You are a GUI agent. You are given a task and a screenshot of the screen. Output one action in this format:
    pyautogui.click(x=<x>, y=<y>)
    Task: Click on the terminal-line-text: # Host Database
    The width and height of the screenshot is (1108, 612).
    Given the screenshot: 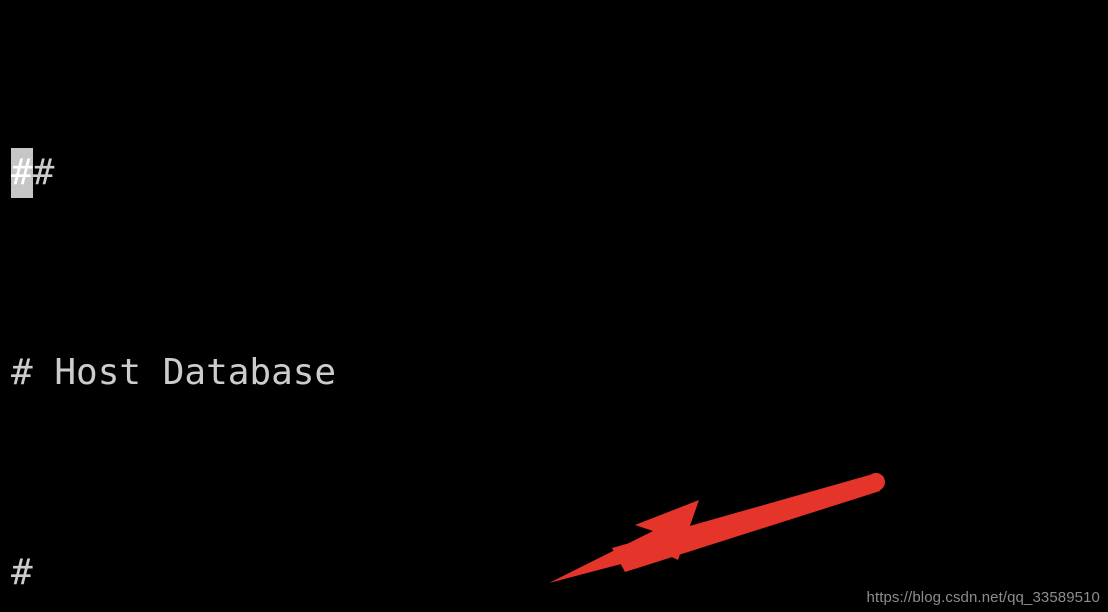 What is the action you would take?
    pyautogui.click(x=174, y=372)
    